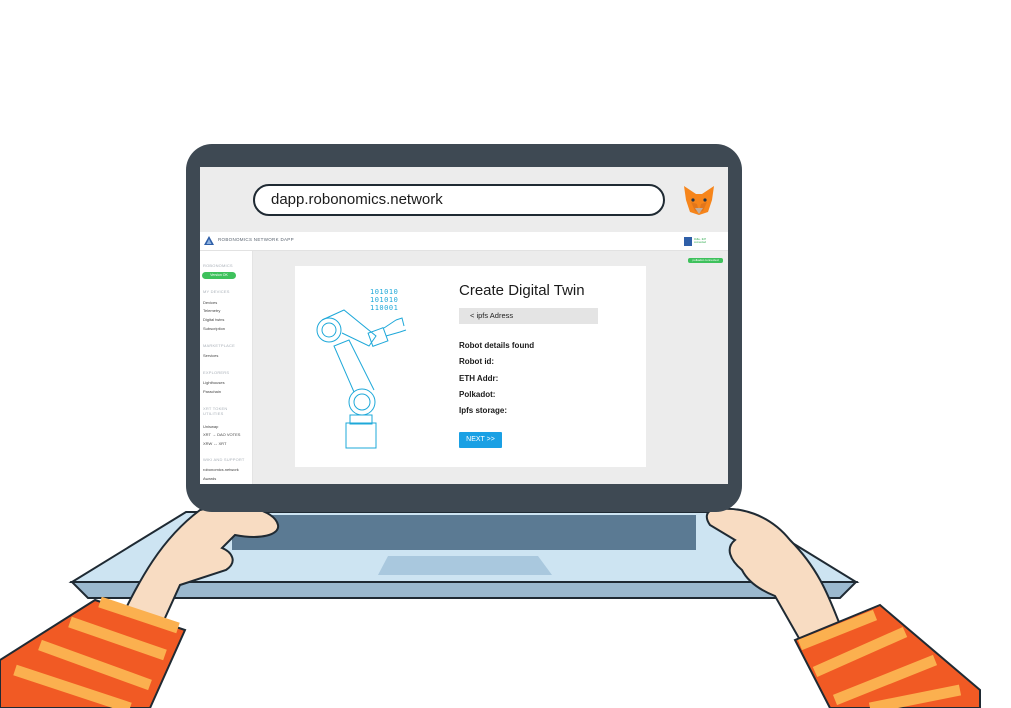  I want to click on sidebar-section-heading: ROBONOMICS, so click(218, 265).